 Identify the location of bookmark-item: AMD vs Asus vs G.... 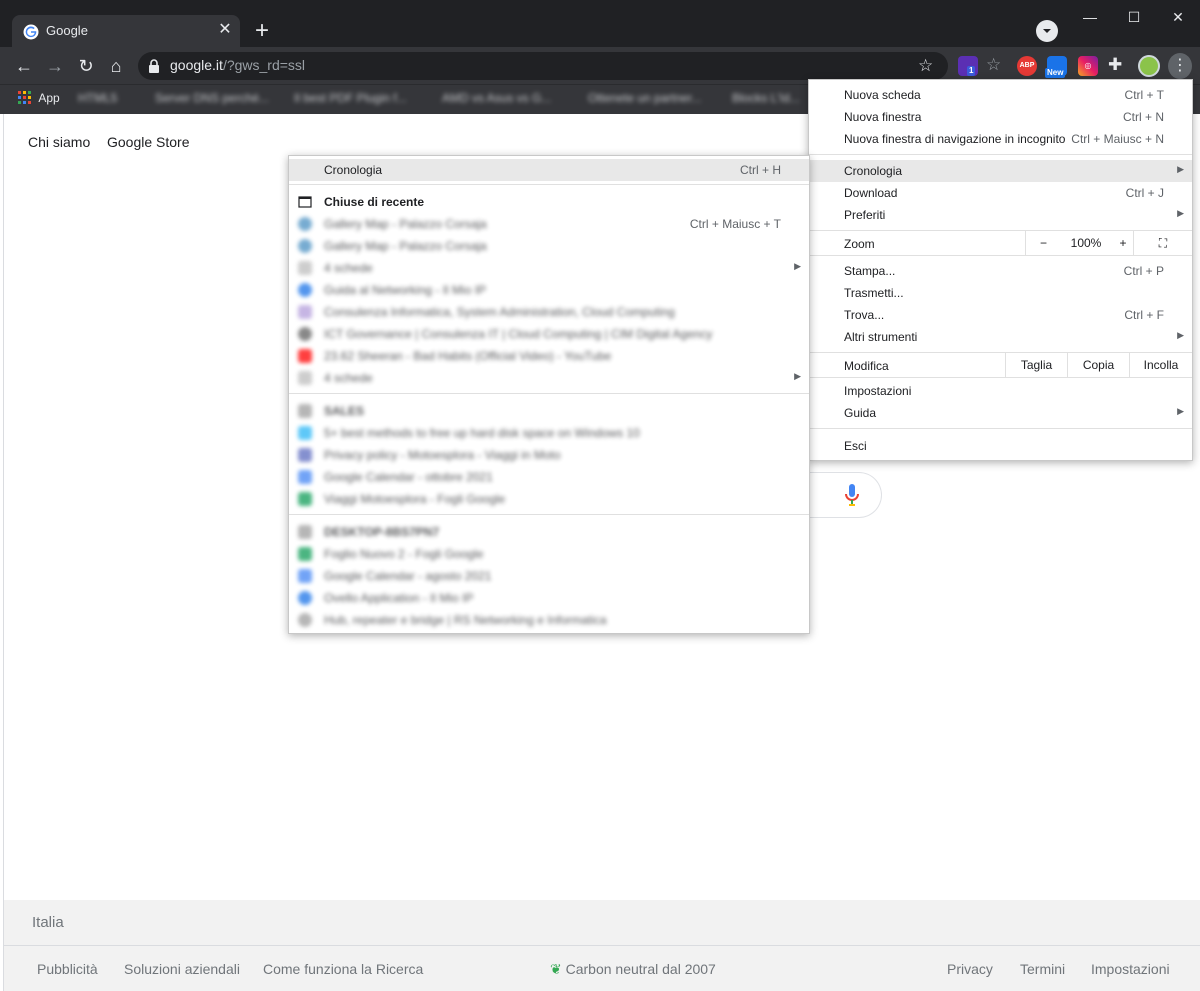
(496, 100).